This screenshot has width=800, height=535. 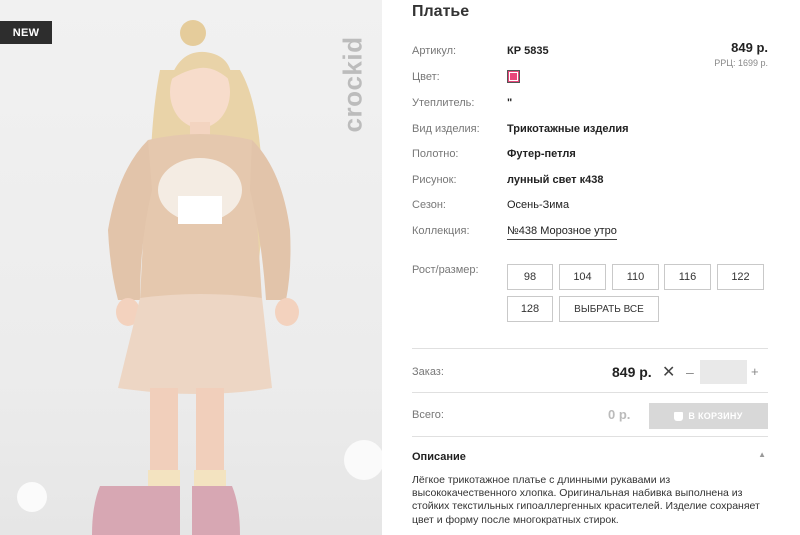 What do you see at coordinates (443, 103) in the screenshot?
I see `attr-label: Утеплитель:` at bounding box center [443, 103].